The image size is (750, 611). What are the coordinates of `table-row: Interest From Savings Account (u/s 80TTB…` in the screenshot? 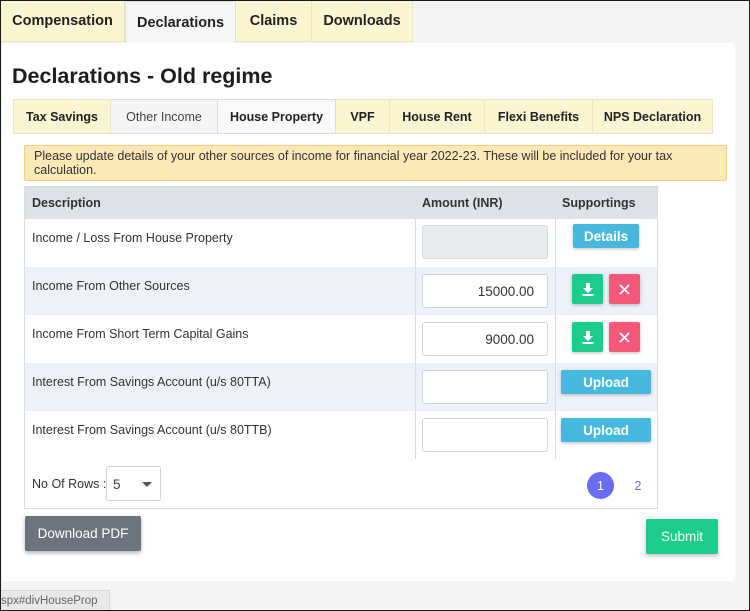 It's located at (341, 435).